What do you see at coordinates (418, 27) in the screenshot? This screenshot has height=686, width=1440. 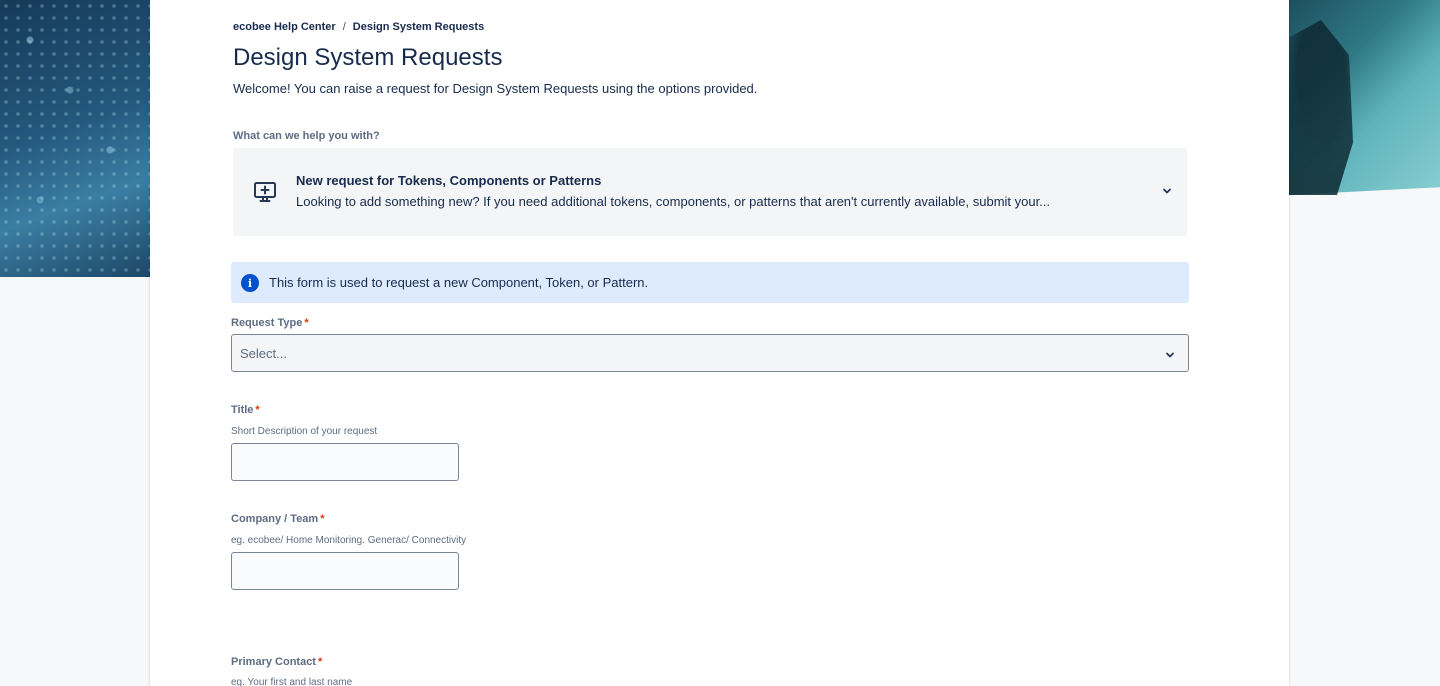 I see `breadcrumb-current-link: Design System Requests` at bounding box center [418, 27].